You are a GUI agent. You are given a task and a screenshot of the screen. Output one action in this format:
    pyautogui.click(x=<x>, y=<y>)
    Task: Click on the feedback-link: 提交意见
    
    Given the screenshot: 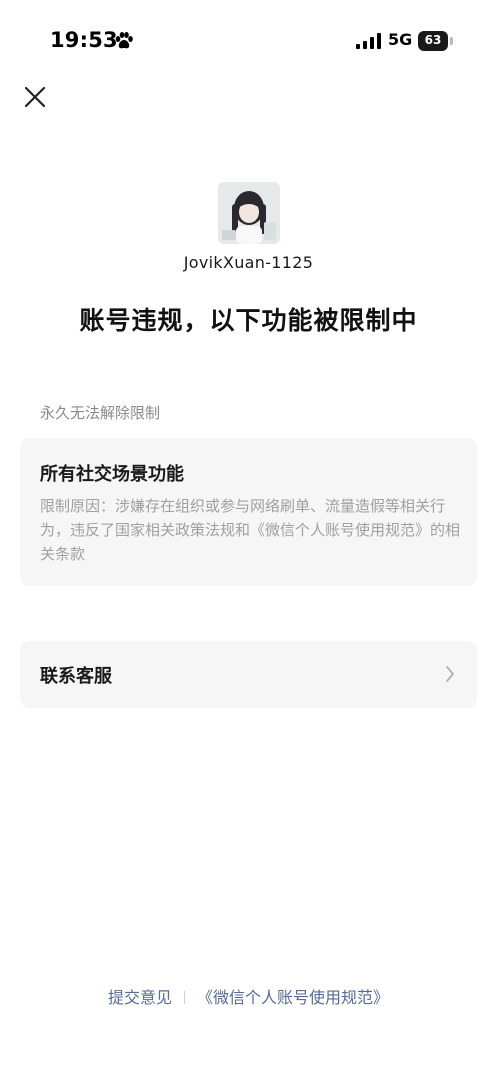 What is the action you would take?
    pyautogui.click(x=140, y=997)
    